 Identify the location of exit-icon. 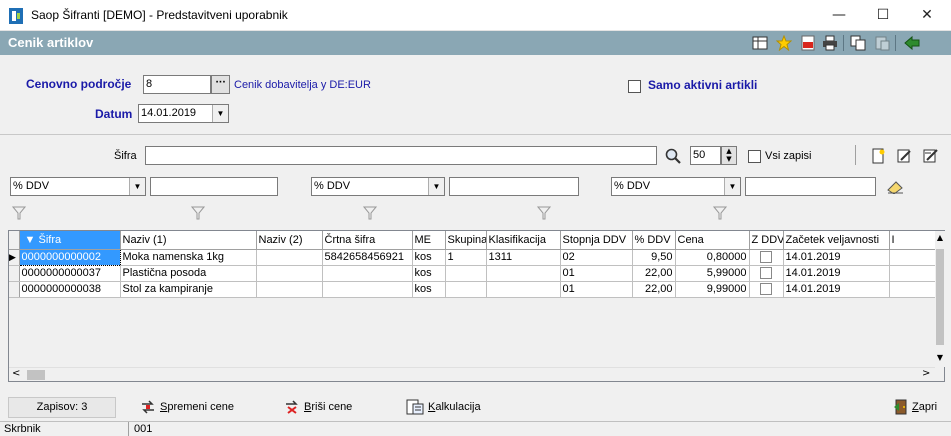
(912, 43).